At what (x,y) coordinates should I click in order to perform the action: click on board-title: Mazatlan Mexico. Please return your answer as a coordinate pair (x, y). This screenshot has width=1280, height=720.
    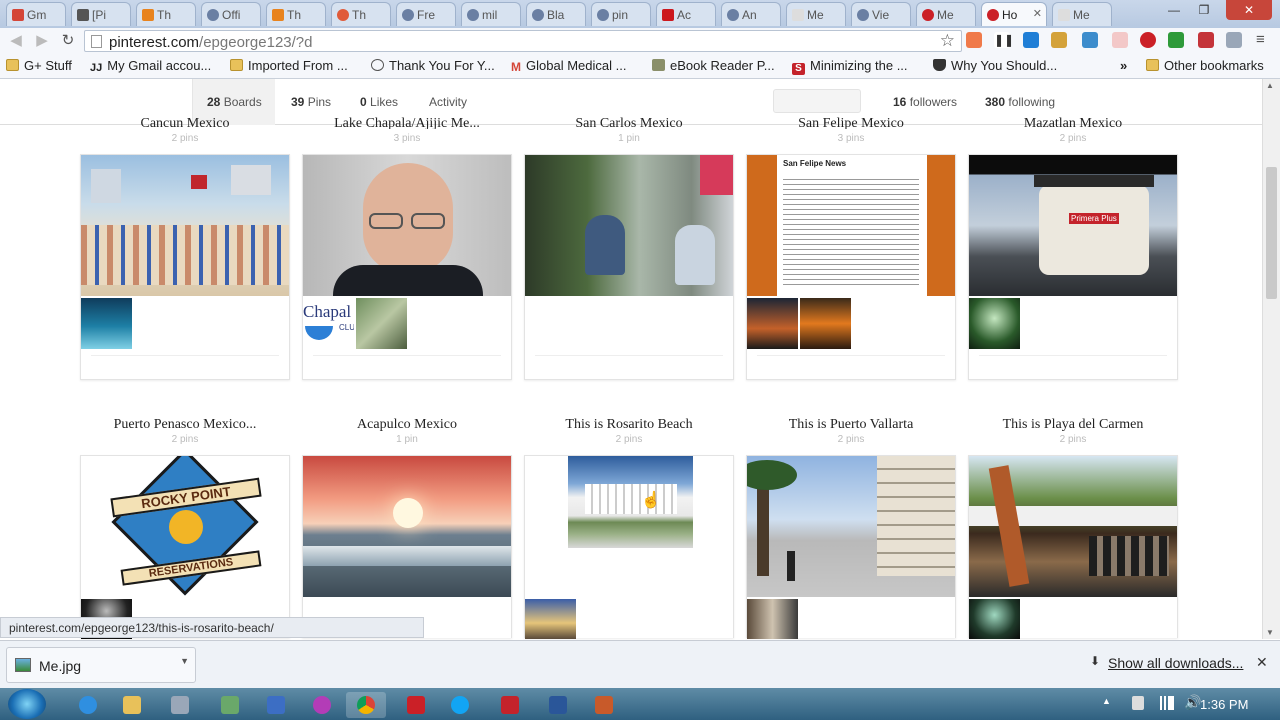
    Looking at the image, I should click on (1073, 122).